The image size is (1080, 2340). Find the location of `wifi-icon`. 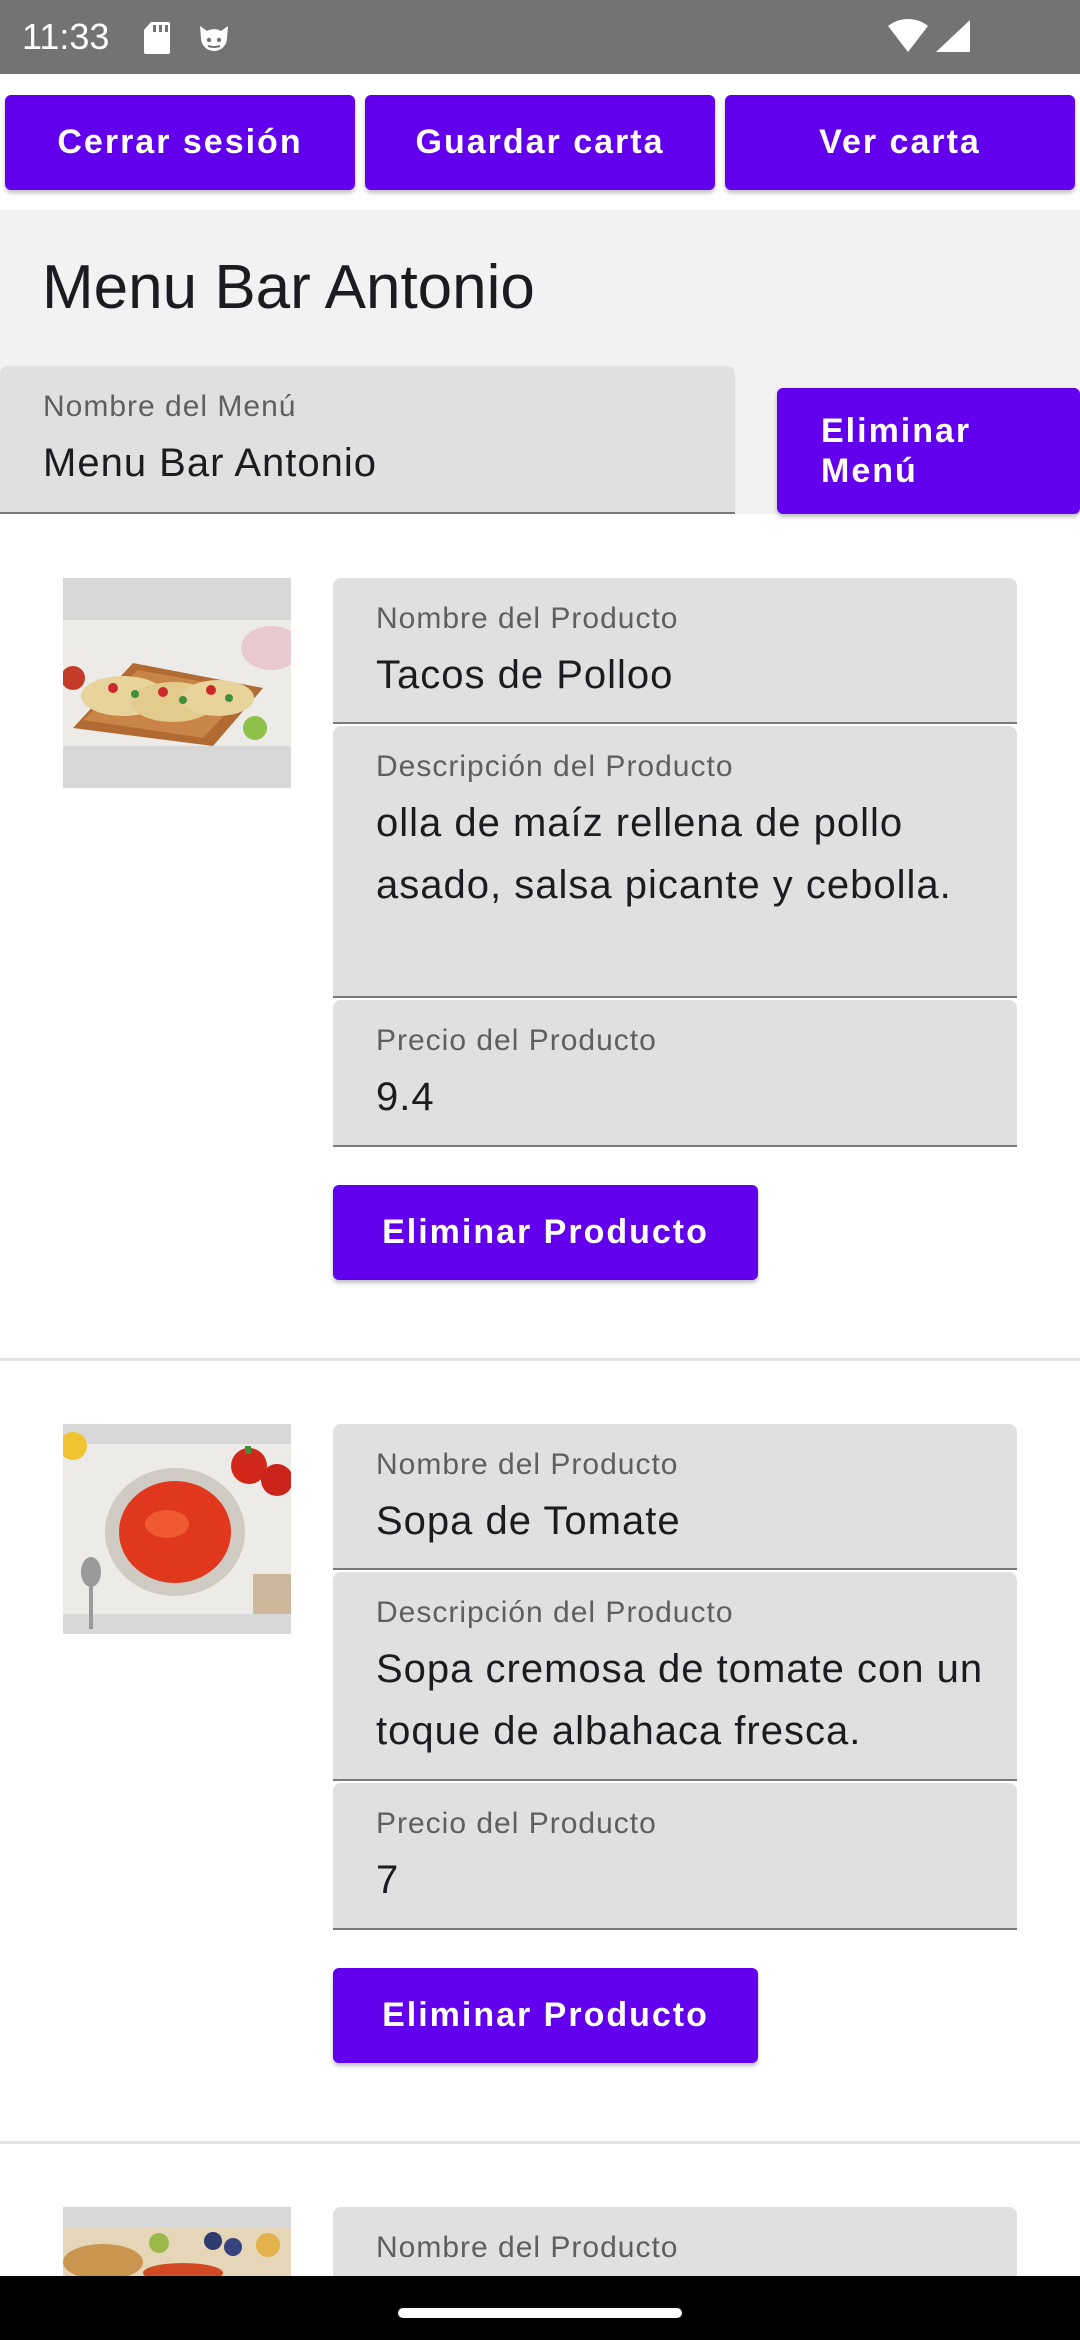

wifi-icon is located at coordinates (908, 35).